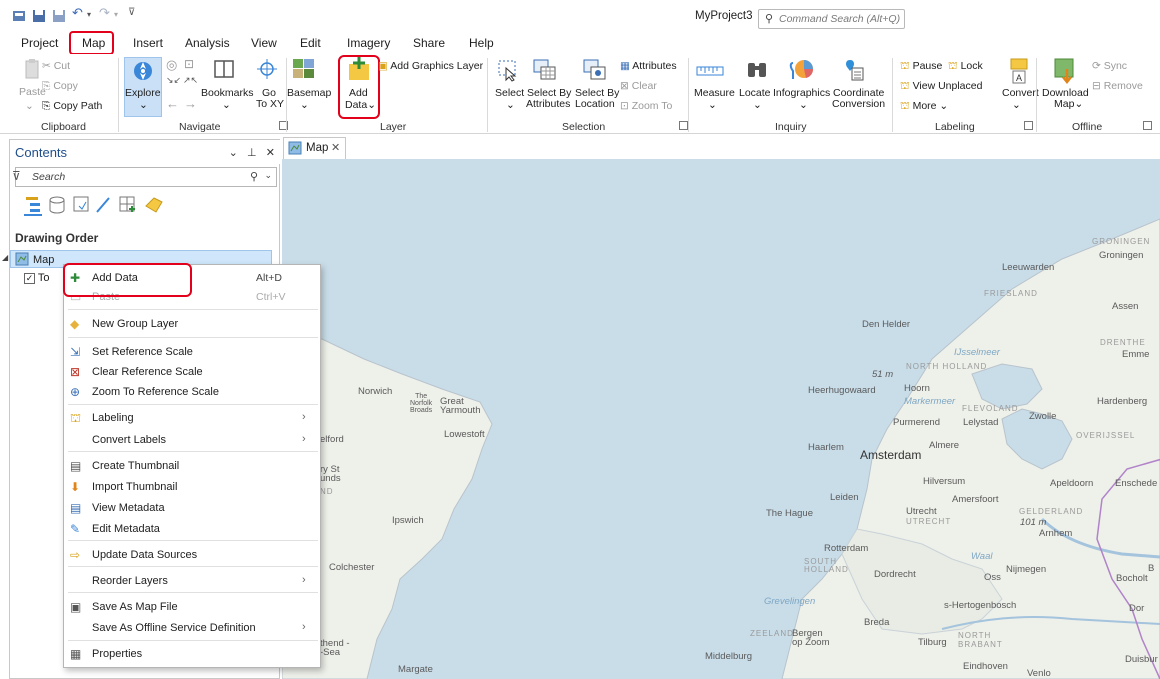 This screenshot has height=679, width=1160. I want to click on pin-icon: ⊥, so click(252, 153).